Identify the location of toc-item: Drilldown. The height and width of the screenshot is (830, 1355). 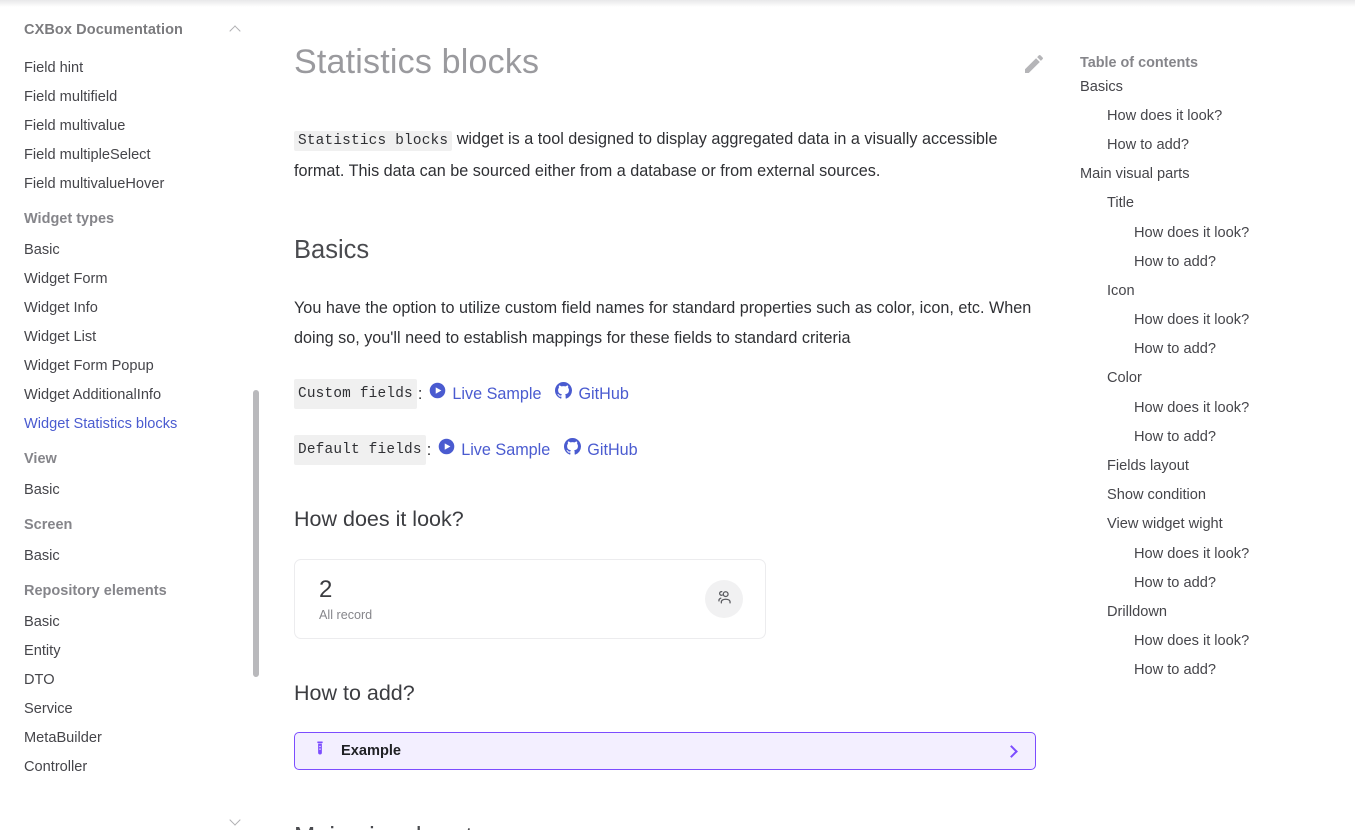
(1217, 611).